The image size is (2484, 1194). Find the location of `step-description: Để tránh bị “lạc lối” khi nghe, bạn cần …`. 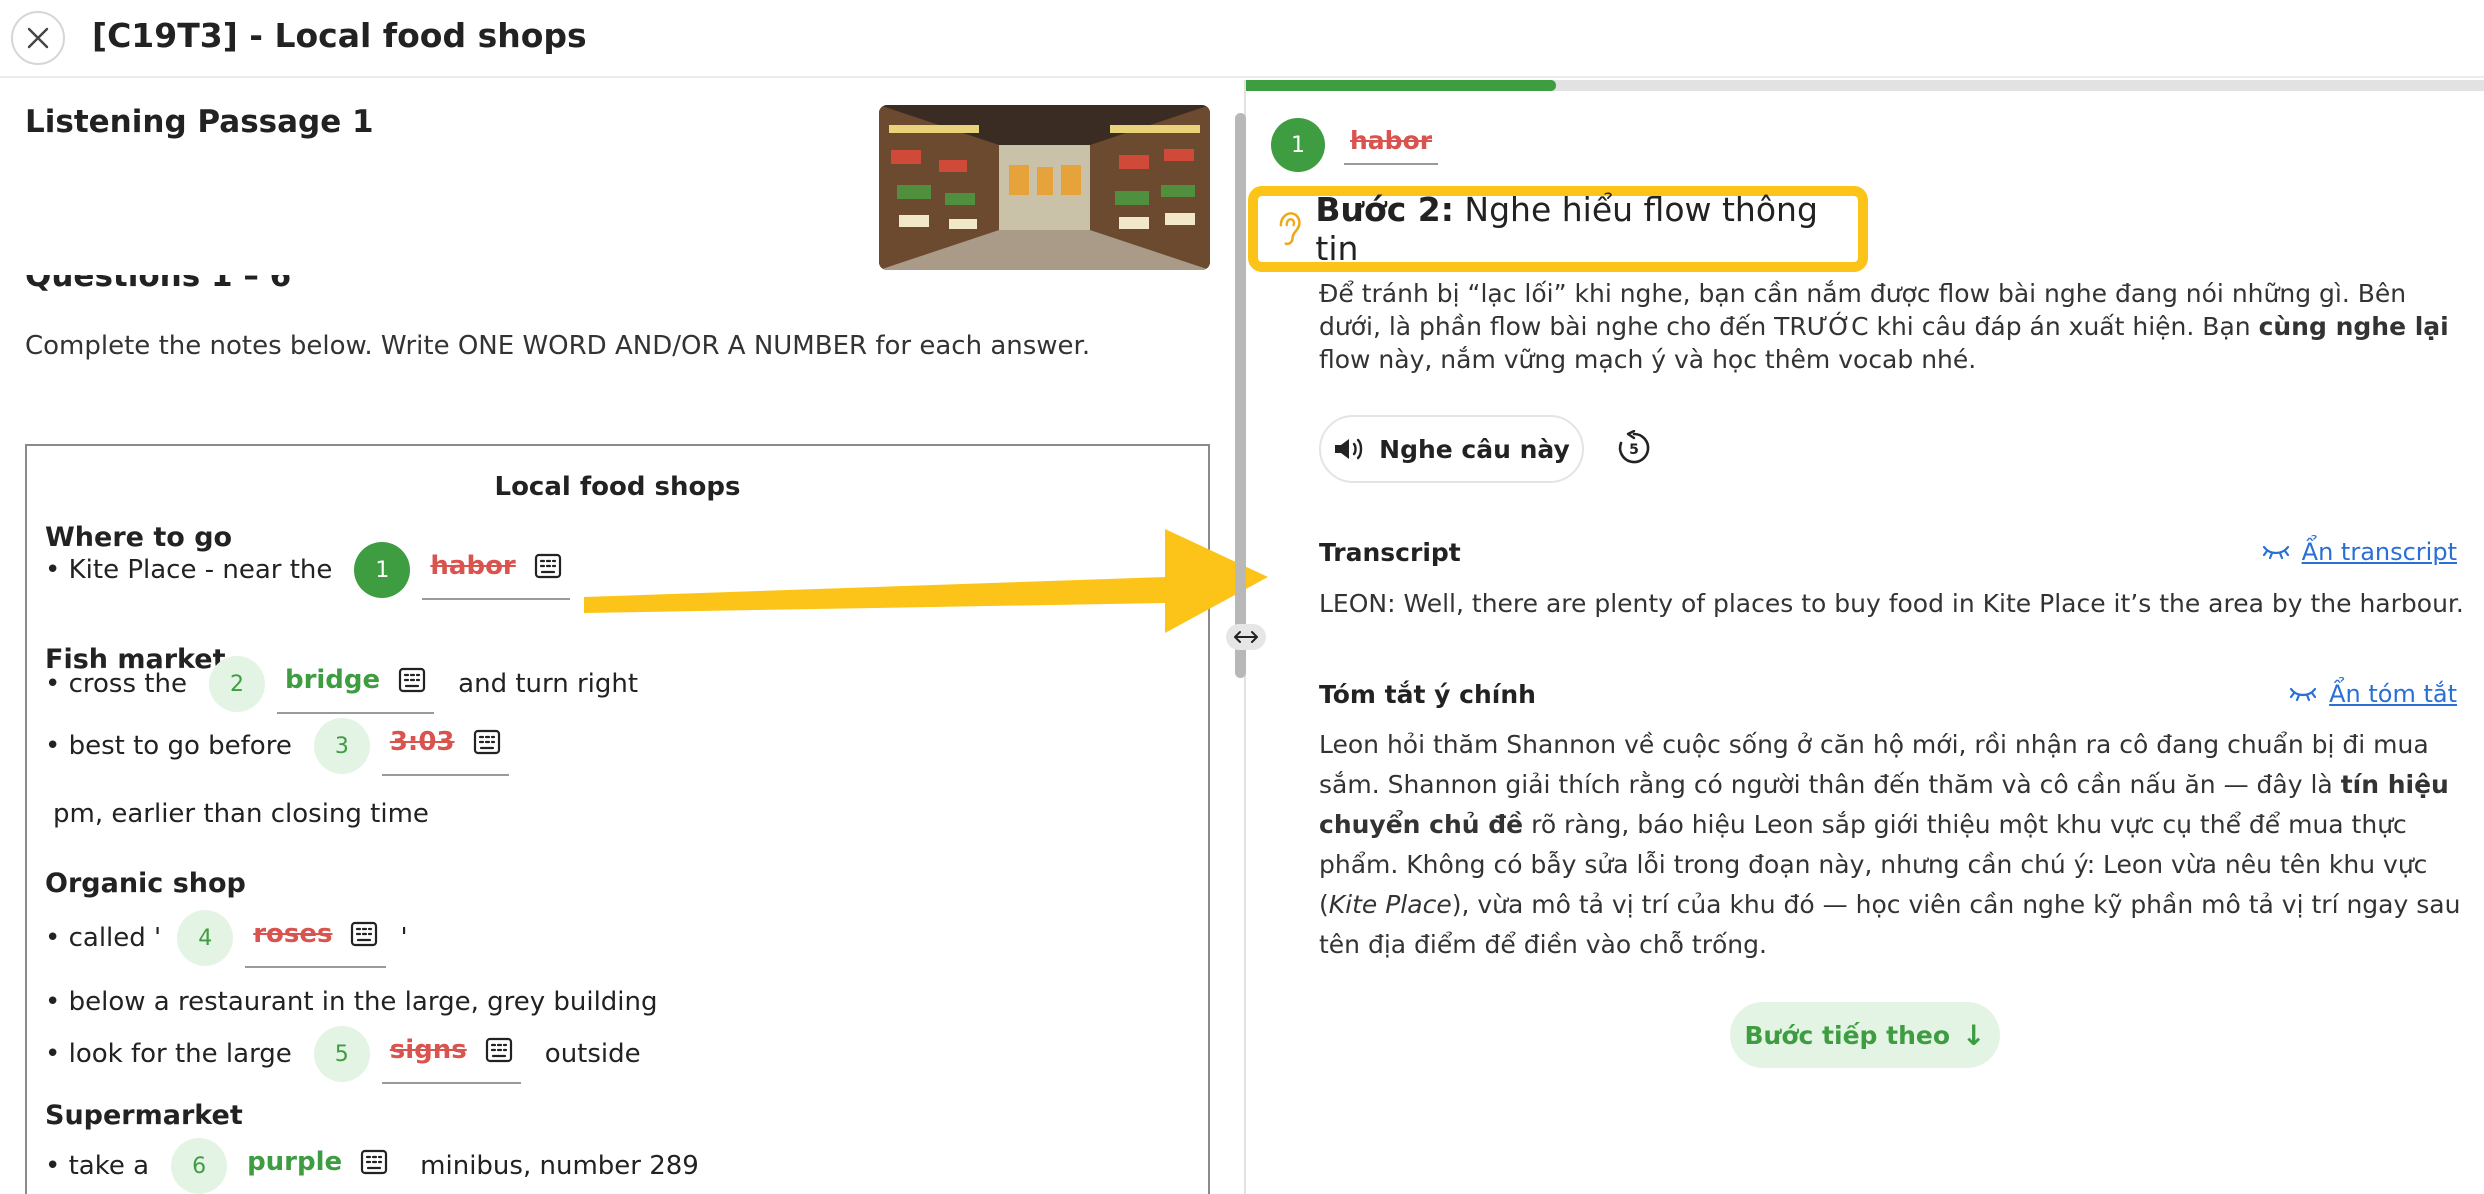

step-description: Để tránh bị “lạc lối” khi nghe, bạn cần … is located at coordinates (1884, 326).